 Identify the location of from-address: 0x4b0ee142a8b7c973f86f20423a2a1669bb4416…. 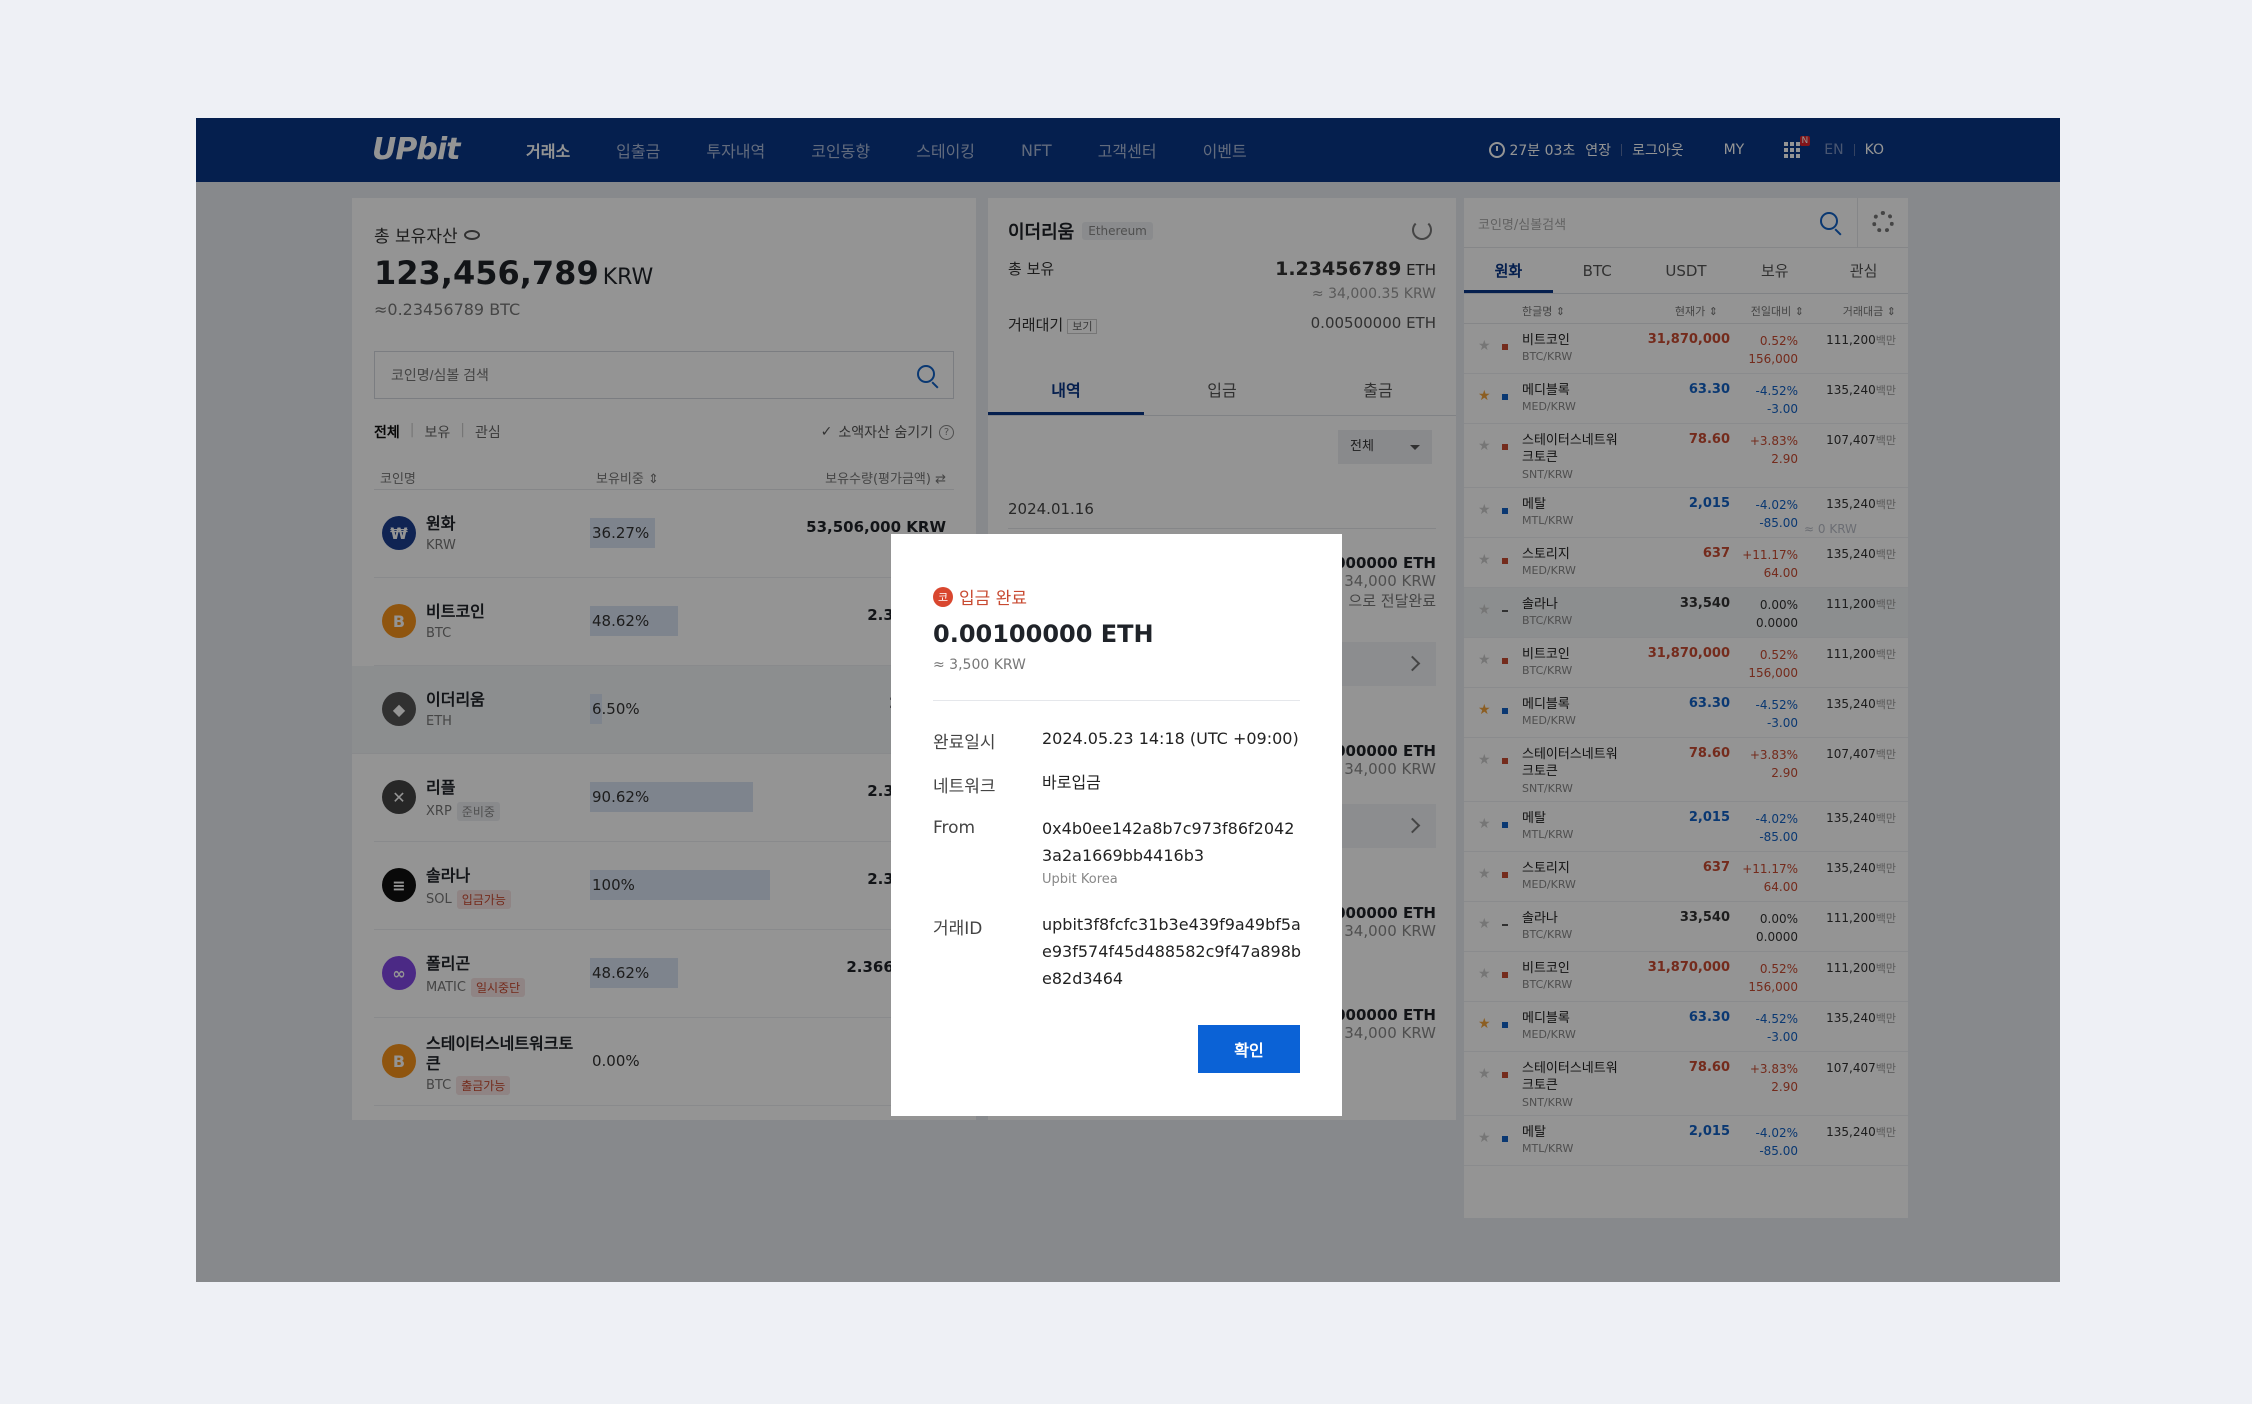
(1168, 842).